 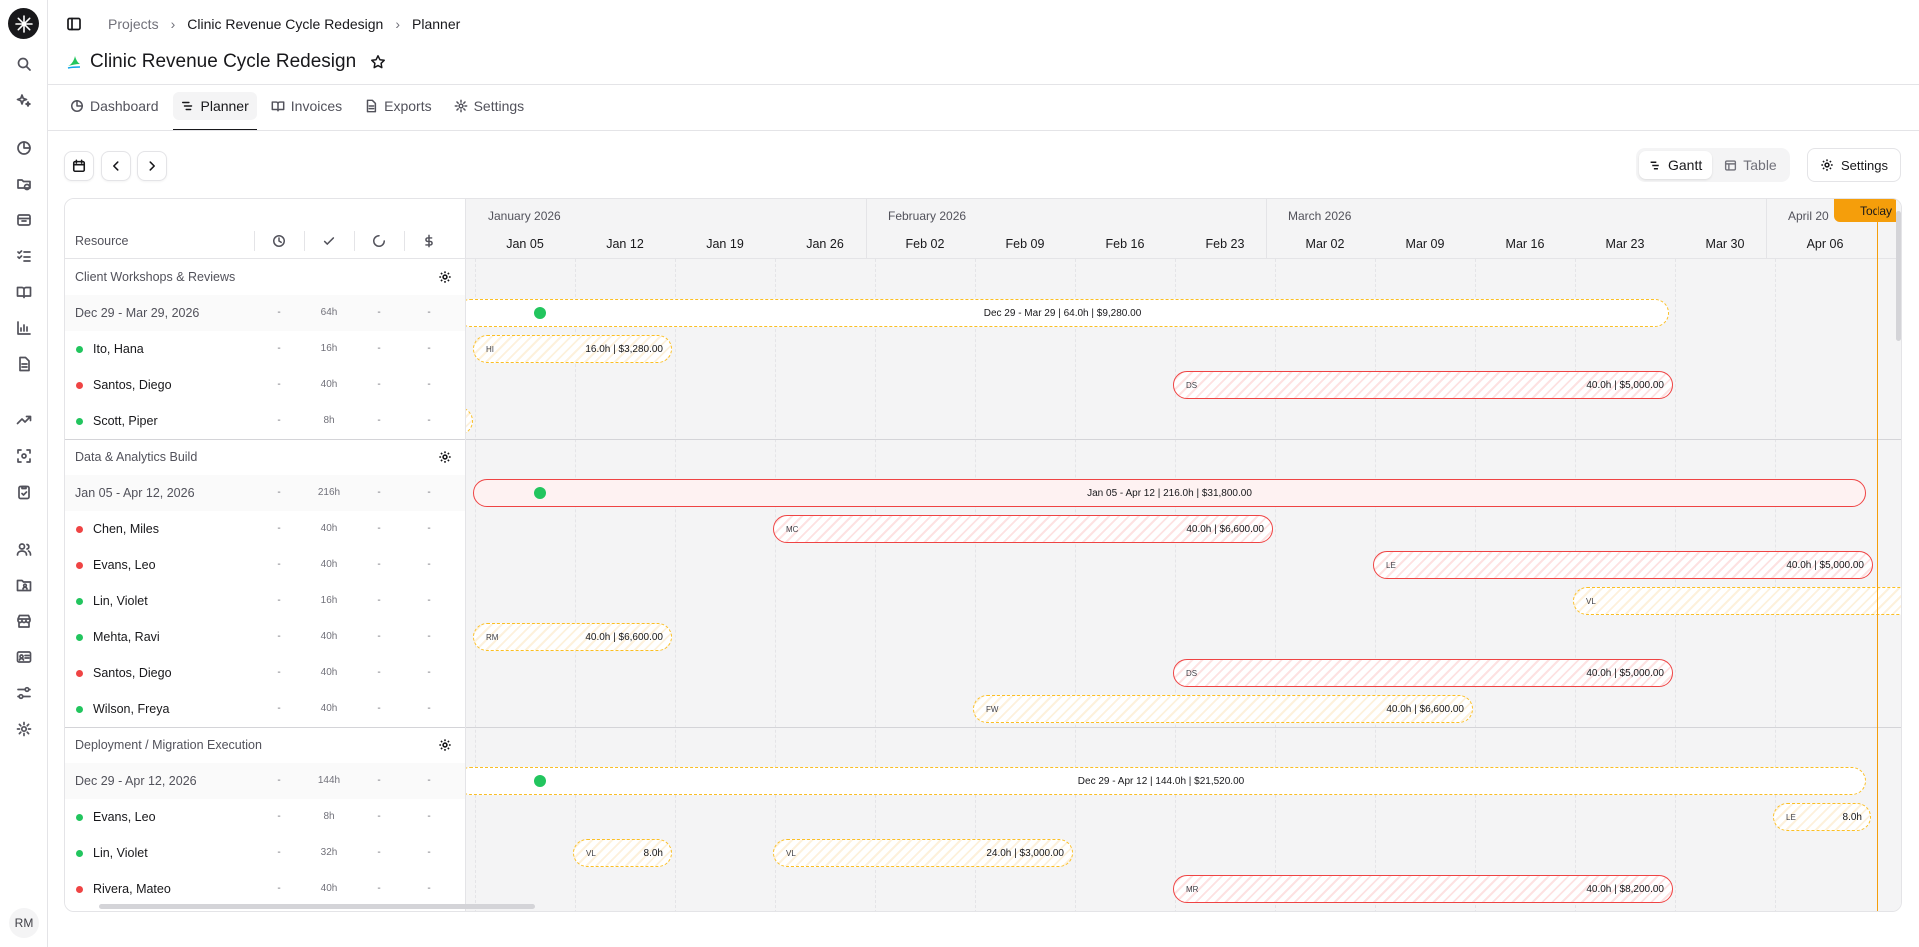 What do you see at coordinates (572, 349) in the screenshot?
I see `assignment-bar: HI 16.0h | $3,280.00` at bounding box center [572, 349].